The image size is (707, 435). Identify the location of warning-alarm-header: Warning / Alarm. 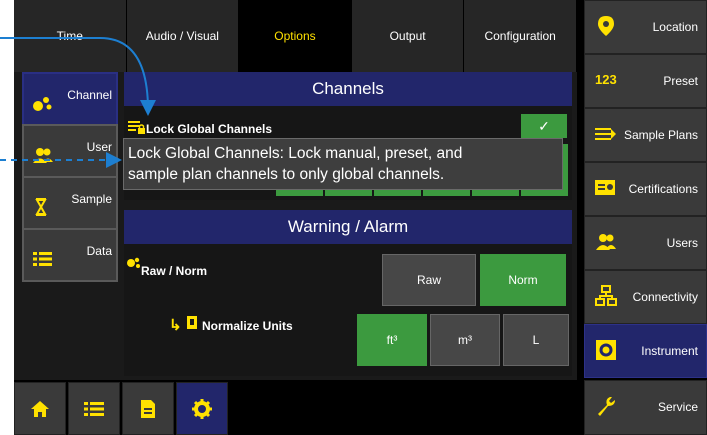
(348, 227).